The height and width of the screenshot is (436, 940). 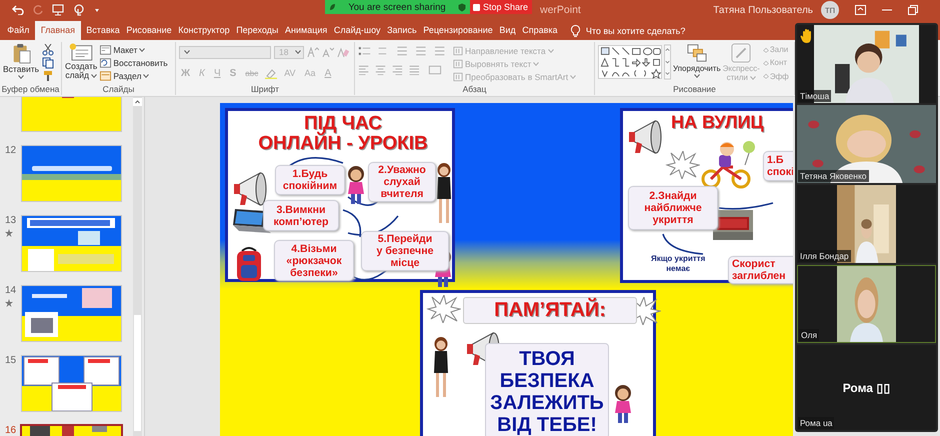 I want to click on ribbon-tab: Конструктор, so click(x=203, y=30).